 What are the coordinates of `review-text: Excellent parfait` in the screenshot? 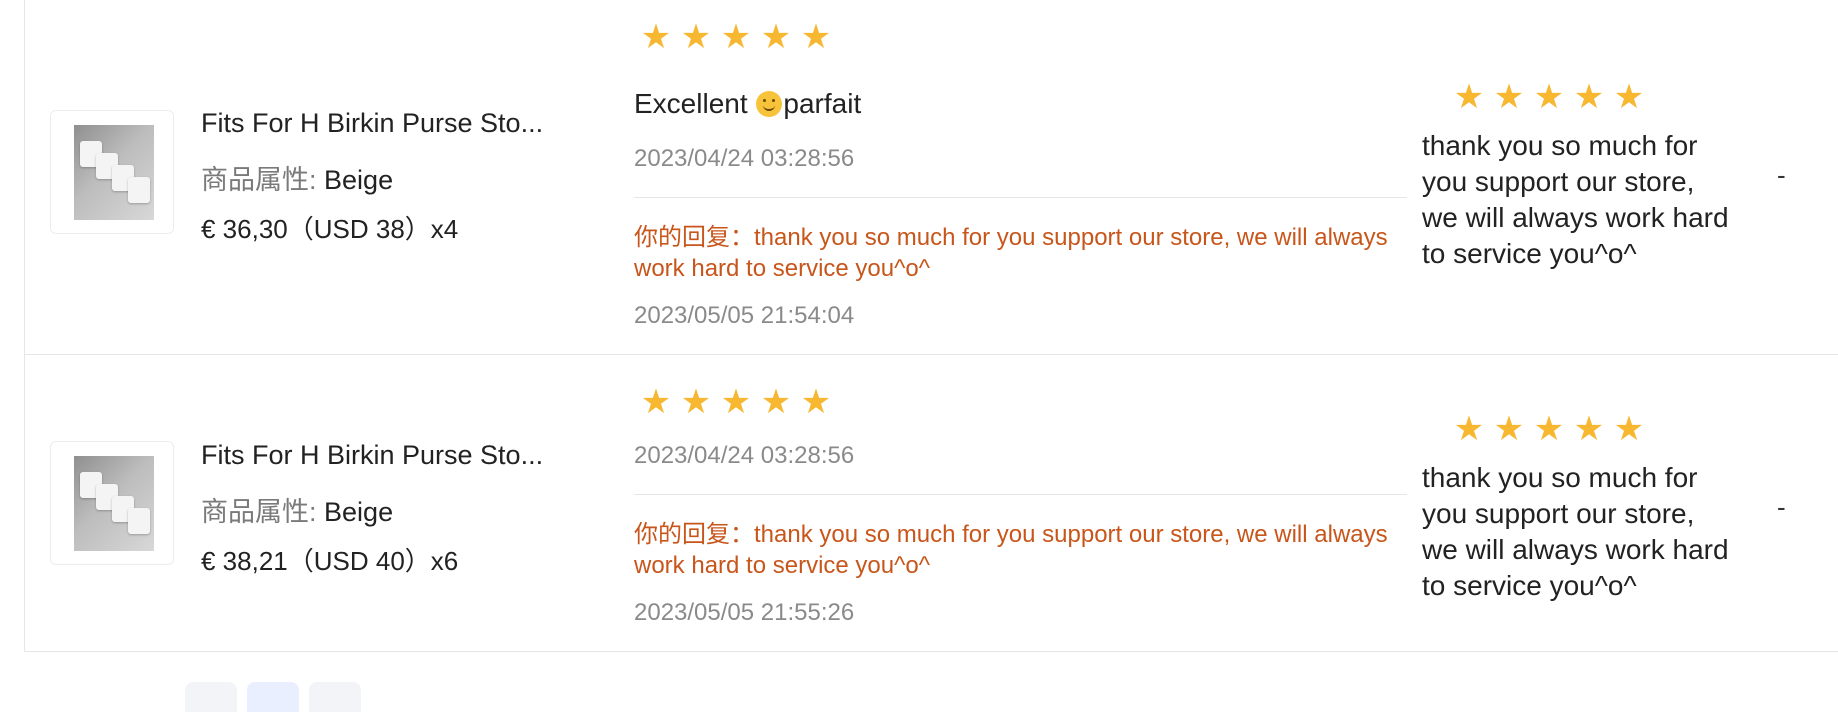 It's located at (747, 104).